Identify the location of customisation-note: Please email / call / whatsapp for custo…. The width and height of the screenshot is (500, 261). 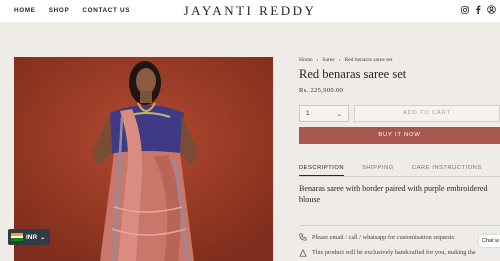
(376, 237).